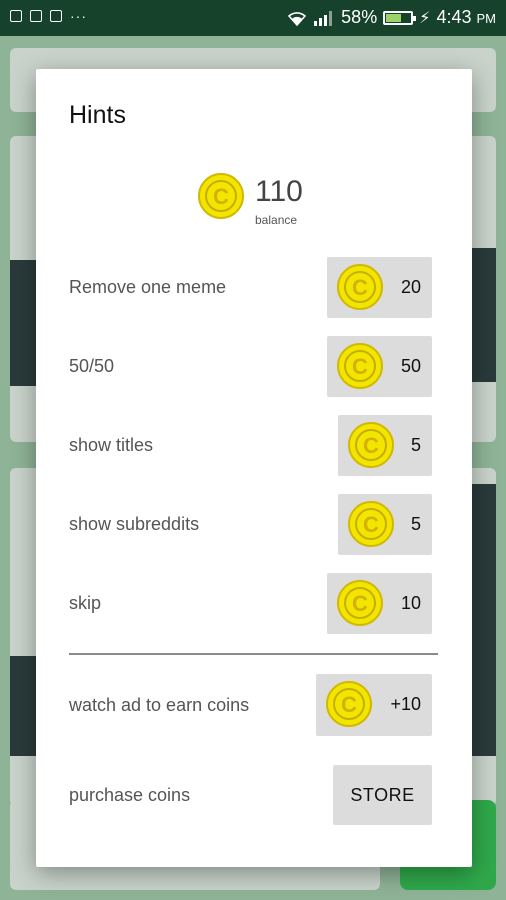  What do you see at coordinates (253, 654) in the screenshot?
I see `divider` at bounding box center [253, 654].